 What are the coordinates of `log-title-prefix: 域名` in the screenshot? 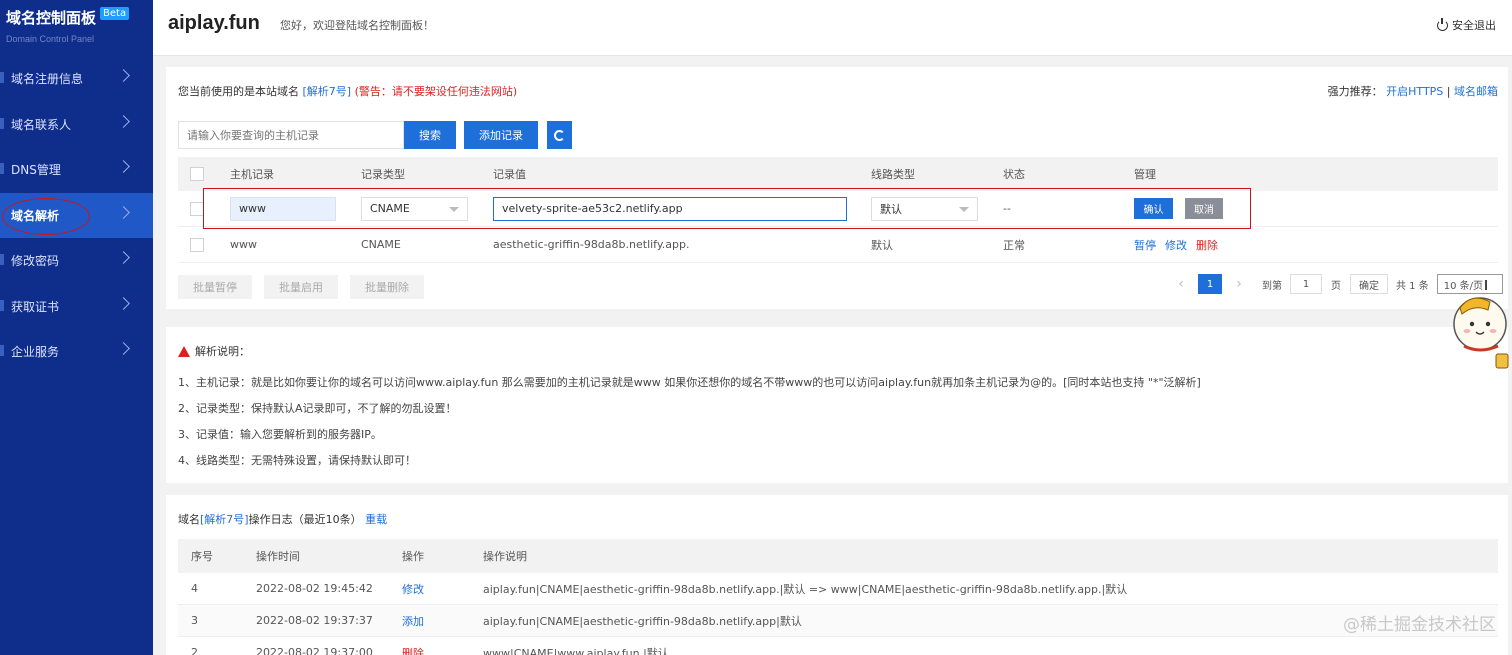 It's located at (189, 519).